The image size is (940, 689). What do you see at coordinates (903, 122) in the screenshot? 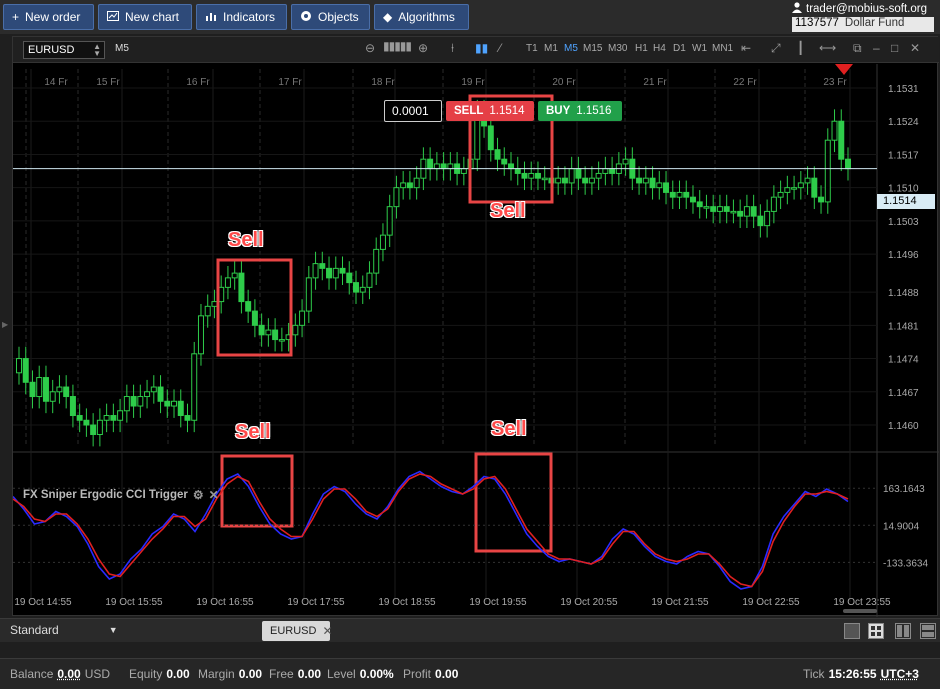
I see `price-tick-label: 1.1524` at bounding box center [903, 122].